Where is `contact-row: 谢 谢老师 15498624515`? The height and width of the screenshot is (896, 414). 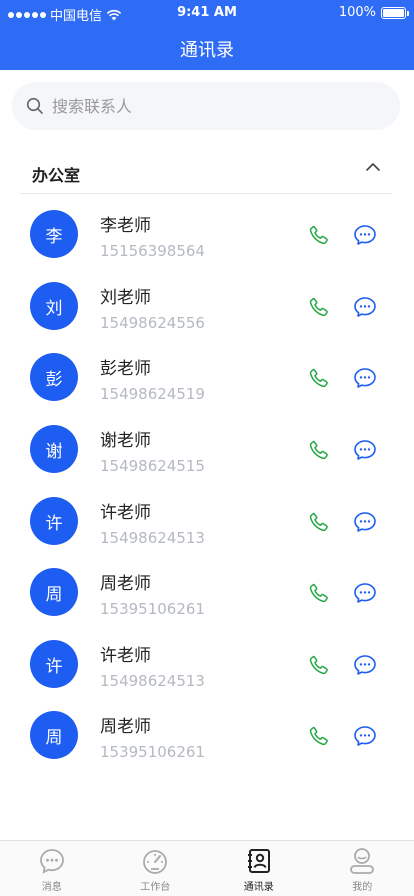
contact-row: 谢 谢老师 15498624515 is located at coordinates (207, 451).